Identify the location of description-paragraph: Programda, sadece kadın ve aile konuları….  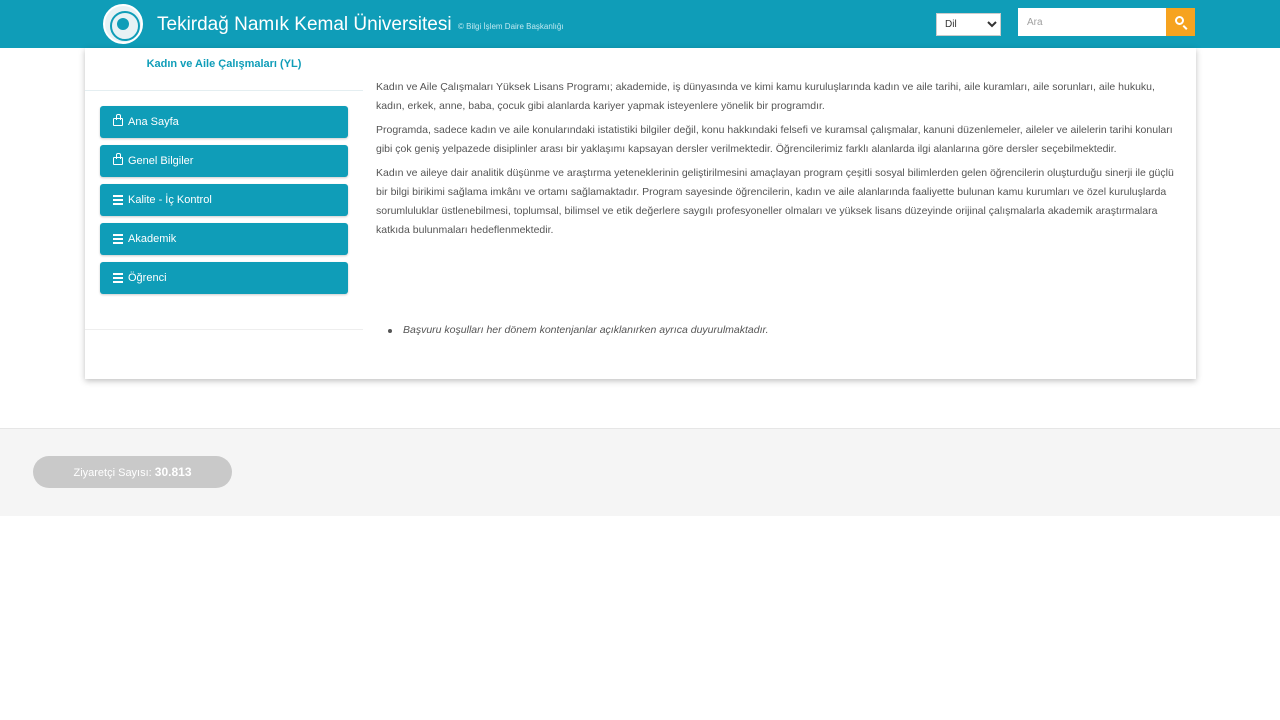
(774, 139).